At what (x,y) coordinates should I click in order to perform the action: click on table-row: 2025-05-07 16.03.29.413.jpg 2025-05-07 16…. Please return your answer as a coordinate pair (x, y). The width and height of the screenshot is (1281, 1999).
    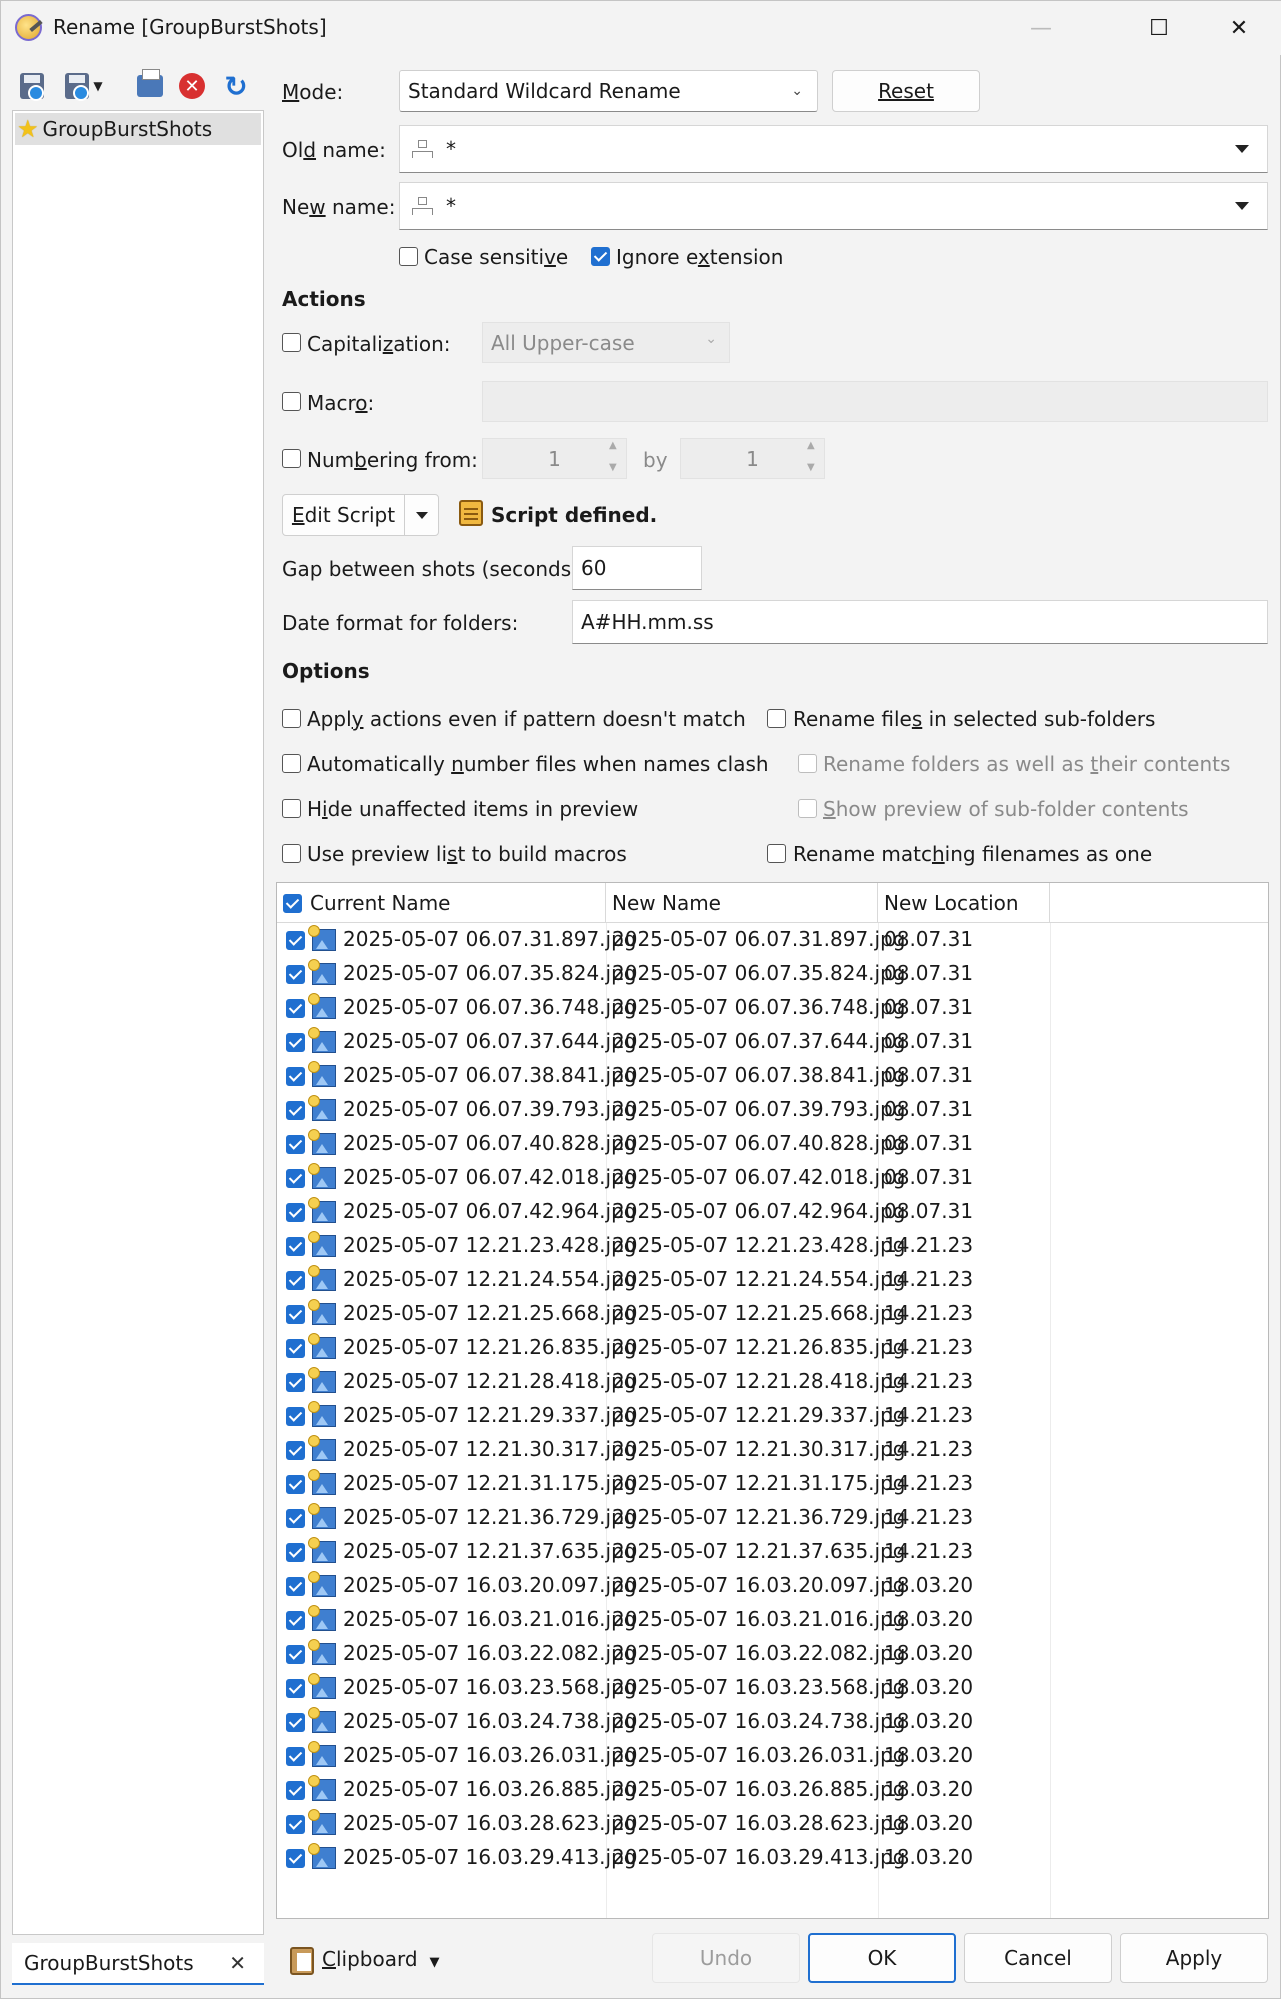
    Looking at the image, I should click on (772, 1859).